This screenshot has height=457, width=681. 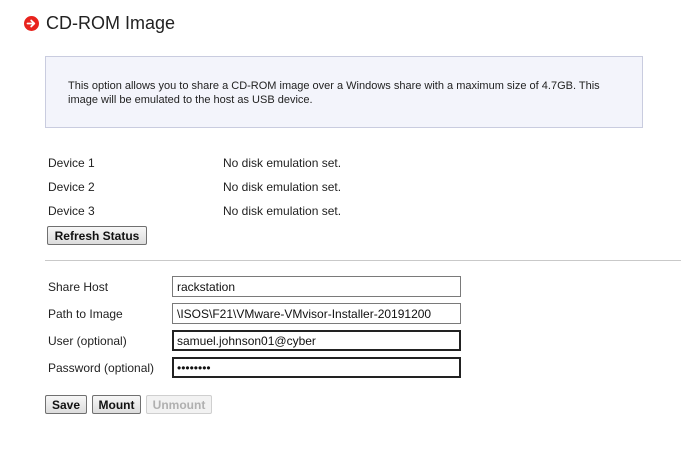 What do you see at coordinates (179, 404) in the screenshot?
I see `unmount-button: Unmount` at bounding box center [179, 404].